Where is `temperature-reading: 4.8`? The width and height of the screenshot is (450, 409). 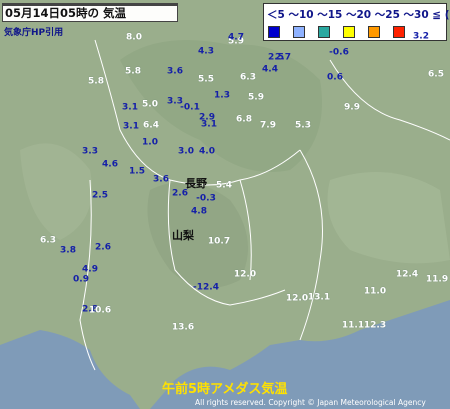 temperature-reading: 4.8 is located at coordinates (199, 211).